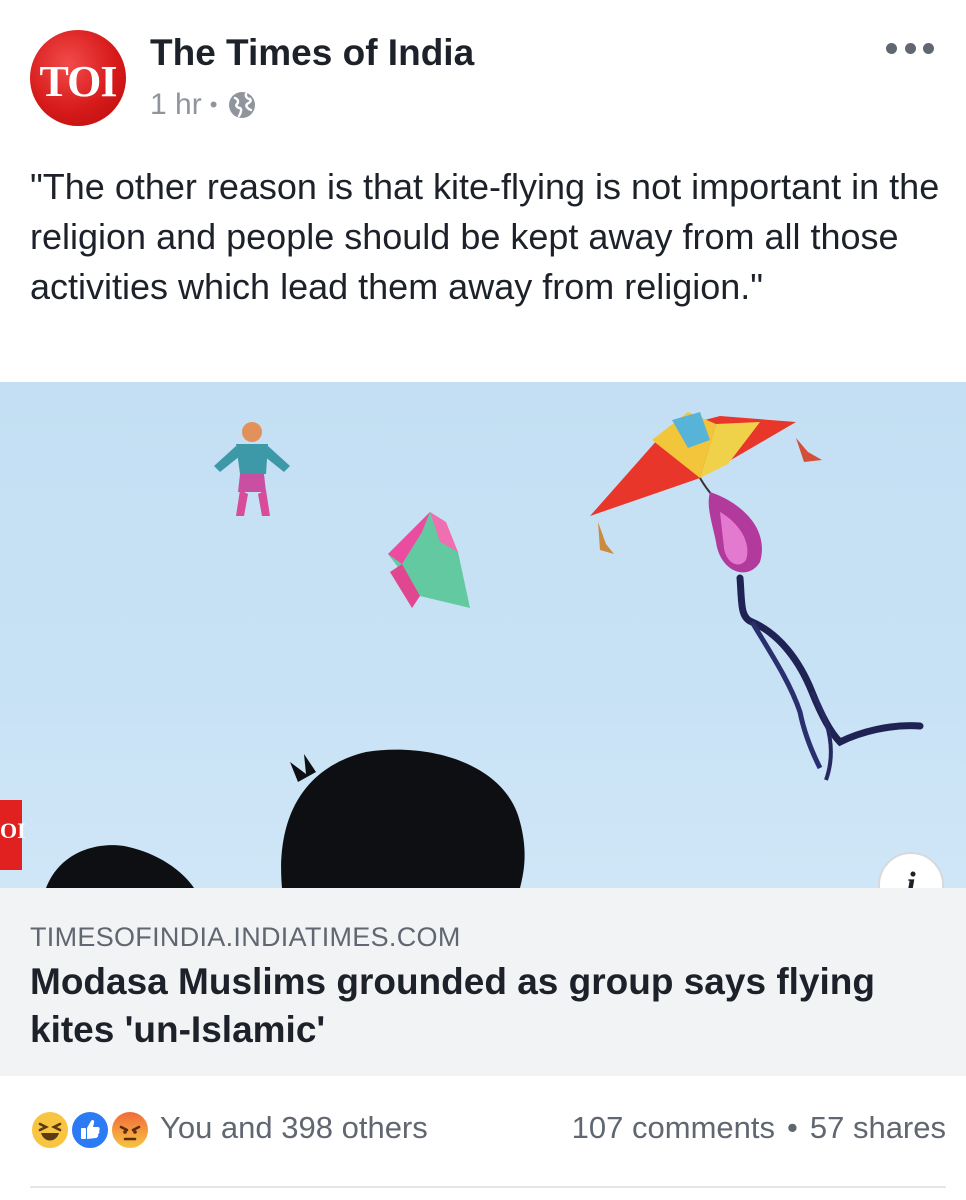 This screenshot has height=1200, width=966. I want to click on reaction-icons, so click(92, 1130).